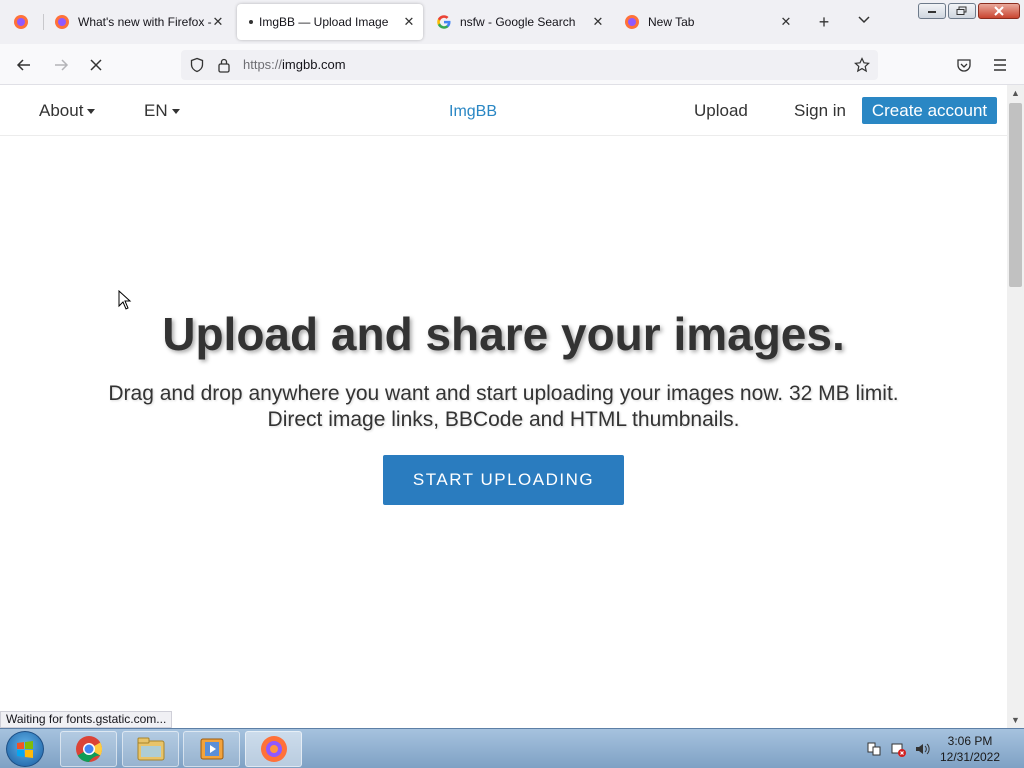 The height and width of the screenshot is (768, 1024). What do you see at coordinates (970, 749) in the screenshot?
I see `taskbar-clock: 3:06 PM 12/31/2022` at bounding box center [970, 749].